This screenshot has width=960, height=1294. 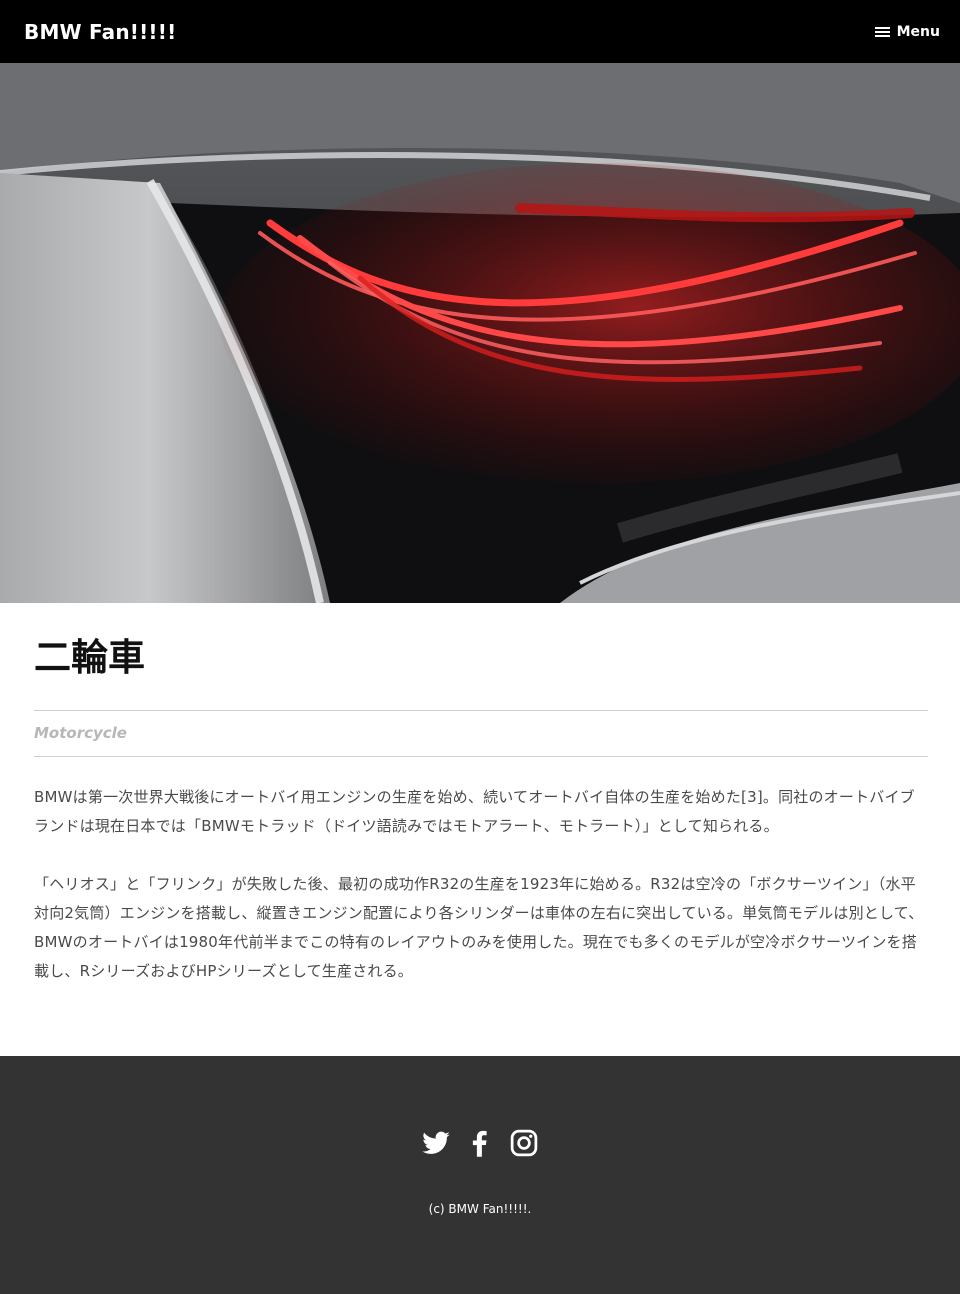 What do you see at coordinates (89, 657) in the screenshot?
I see `page-title: 二輪車` at bounding box center [89, 657].